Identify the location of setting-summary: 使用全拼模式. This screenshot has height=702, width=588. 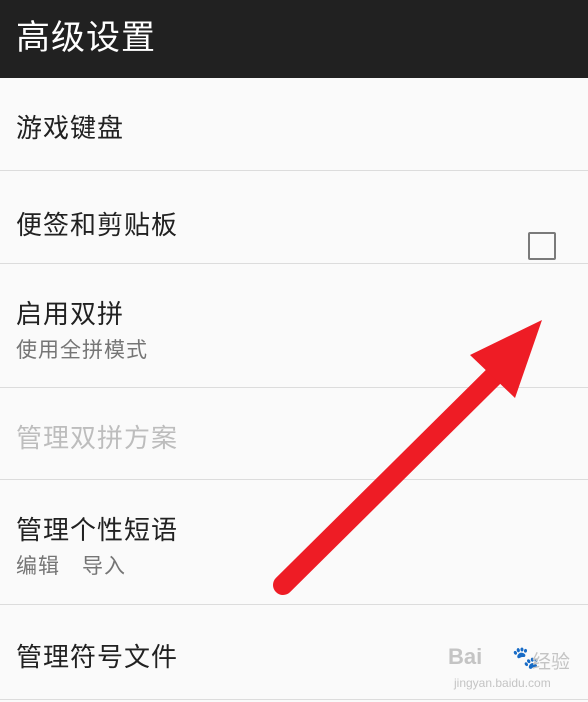
(82, 350).